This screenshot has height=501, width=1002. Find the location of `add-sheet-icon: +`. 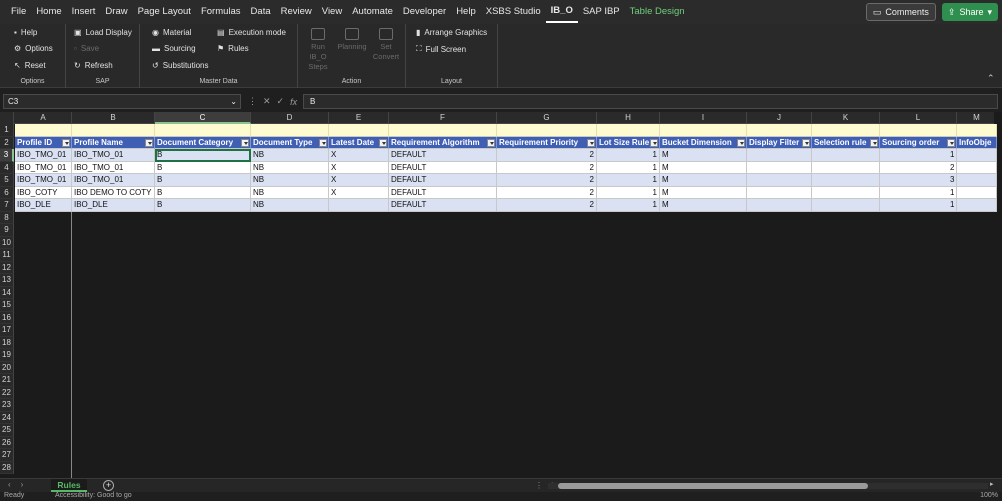

add-sheet-icon: + is located at coordinates (108, 485).